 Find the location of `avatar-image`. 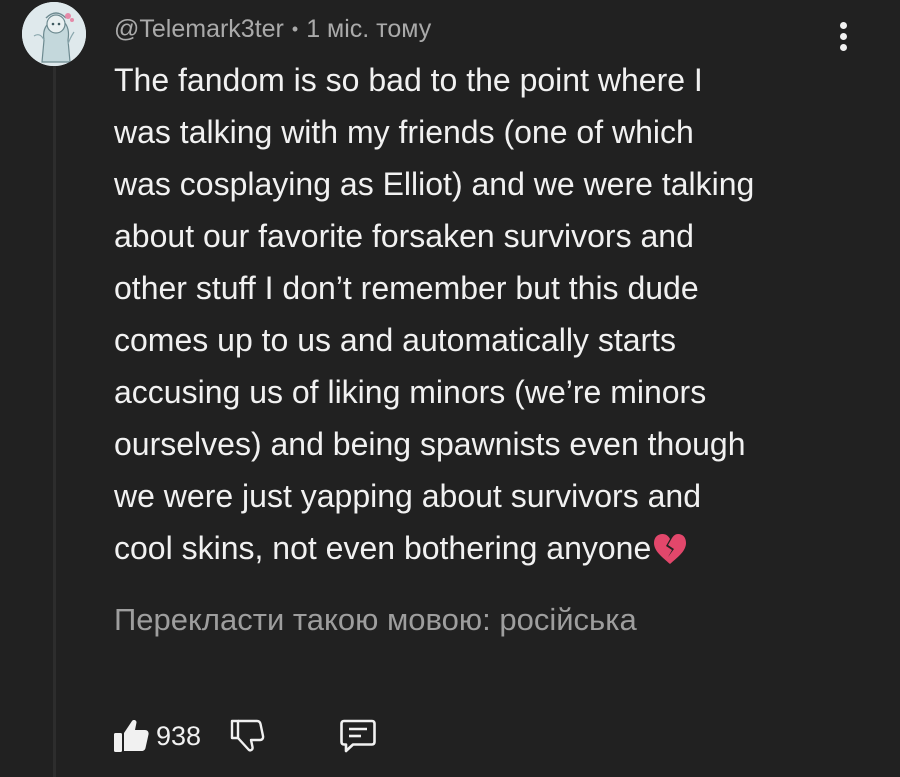

avatar-image is located at coordinates (54, 34).